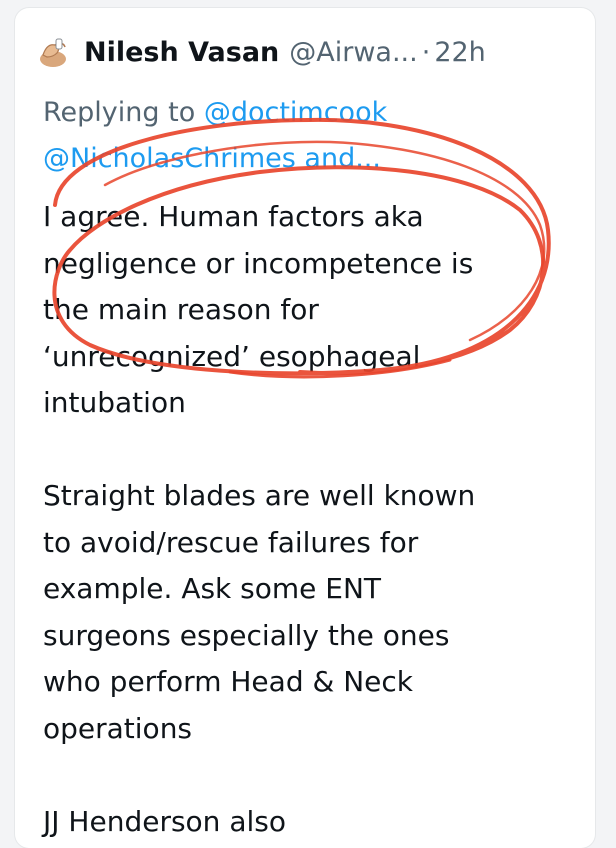  I want to click on tweet-text-line: to avoid/rescue failures for, so click(231, 542).